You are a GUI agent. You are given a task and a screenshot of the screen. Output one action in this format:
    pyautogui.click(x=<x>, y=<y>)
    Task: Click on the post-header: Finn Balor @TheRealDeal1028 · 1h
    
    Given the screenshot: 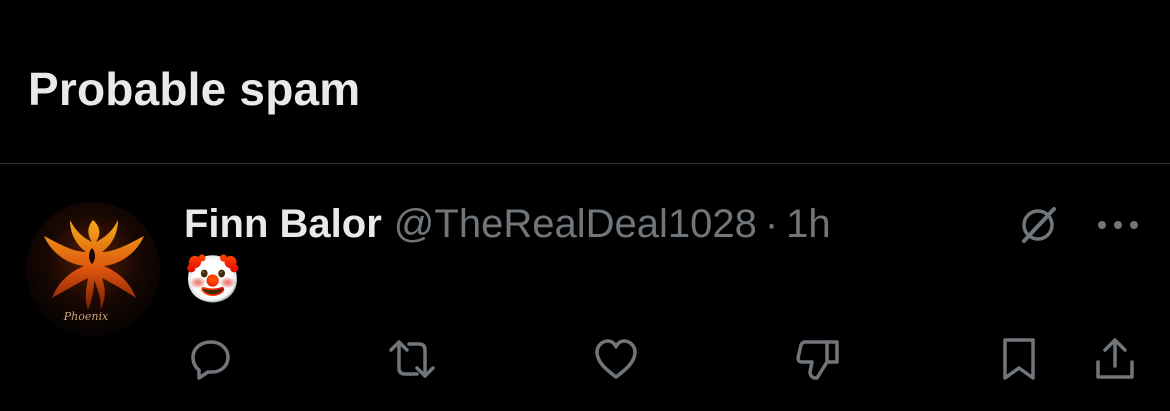 What is the action you would take?
    pyautogui.click(x=507, y=224)
    